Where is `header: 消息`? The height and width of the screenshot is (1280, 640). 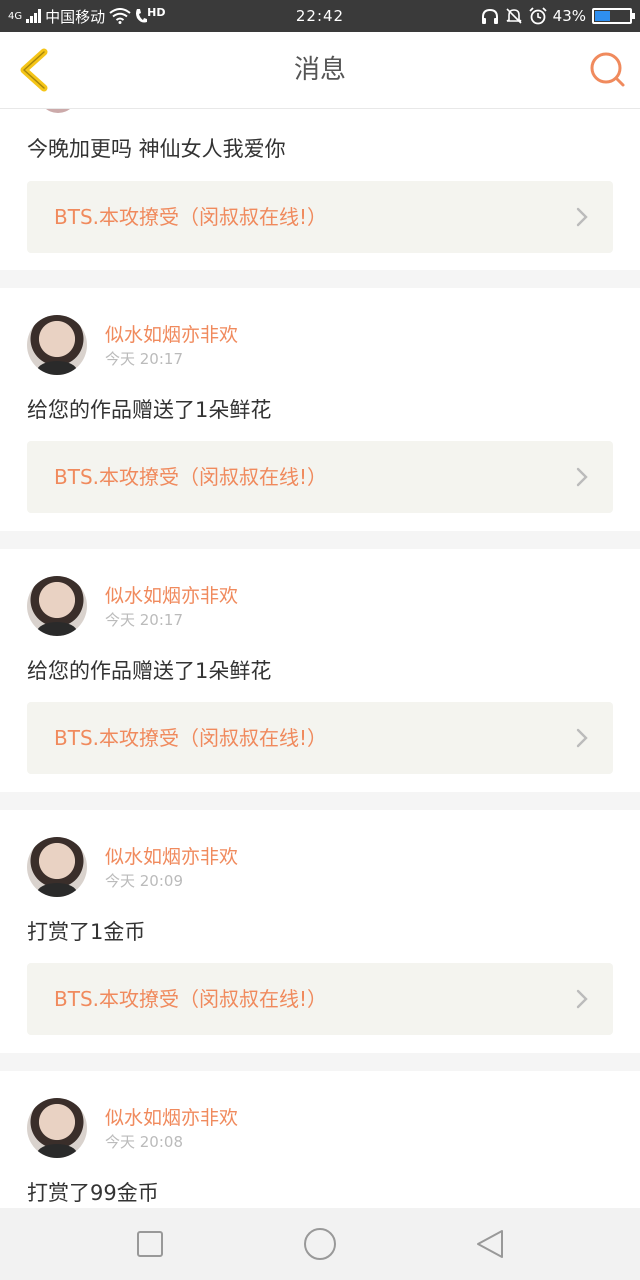
header: 消息 is located at coordinates (320, 70).